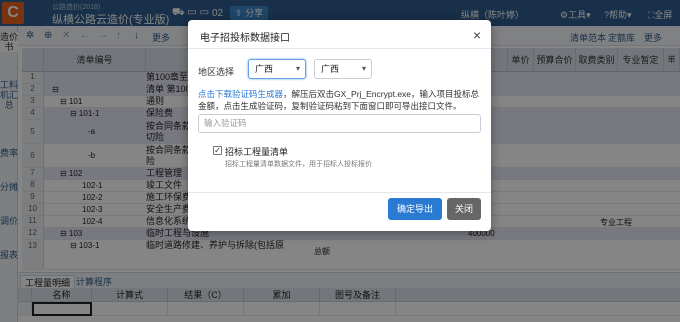 The image size is (680, 322). I want to click on bill-quantity-label: 招标工程量清单, so click(256, 151).